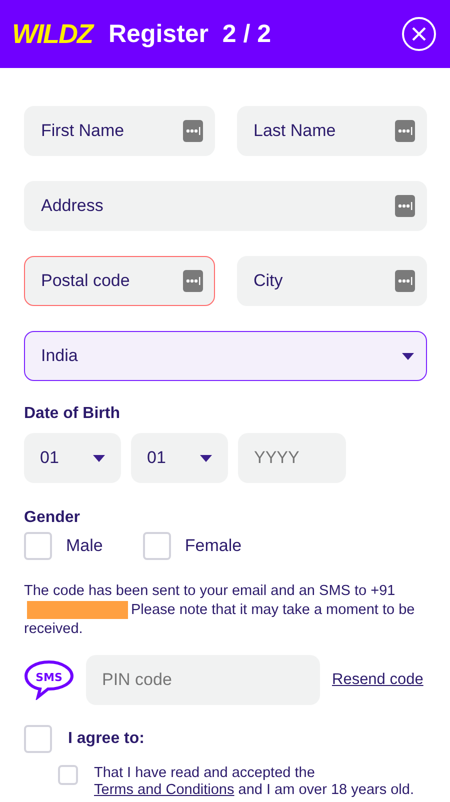 The image size is (450, 802). Describe the element at coordinates (213, 546) in the screenshot. I see `option-label: Female` at that location.